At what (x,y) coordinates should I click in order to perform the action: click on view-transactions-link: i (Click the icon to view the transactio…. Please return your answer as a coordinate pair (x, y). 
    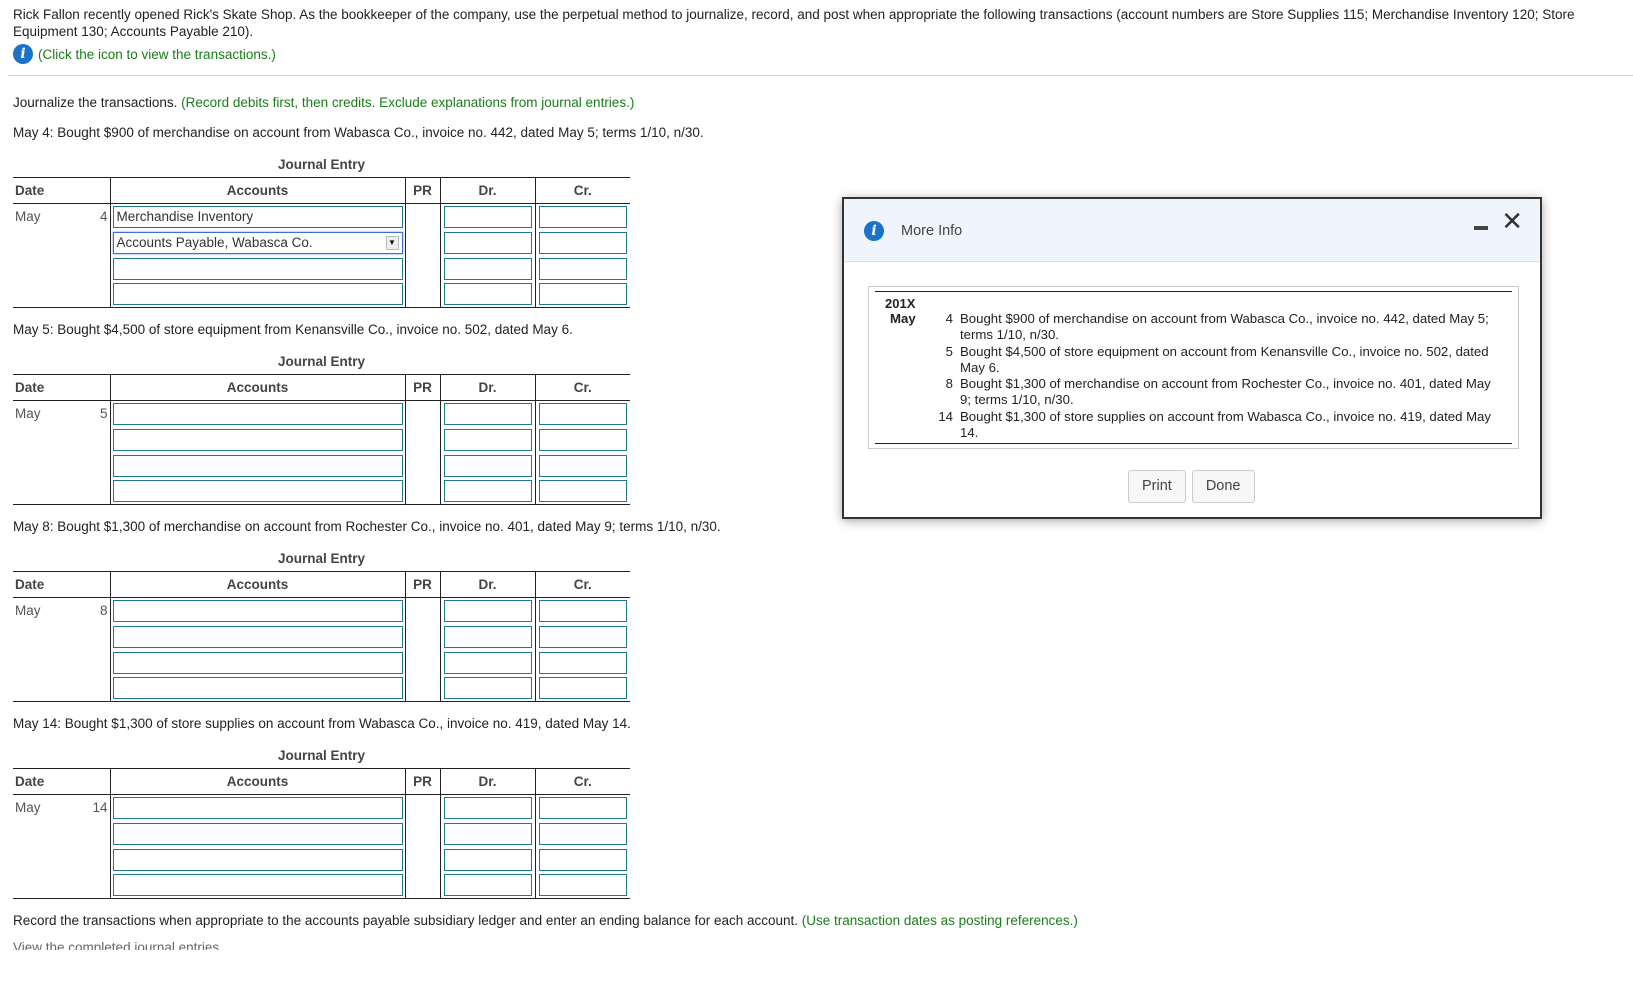
    Looking at the image, I should click on (144, 54).